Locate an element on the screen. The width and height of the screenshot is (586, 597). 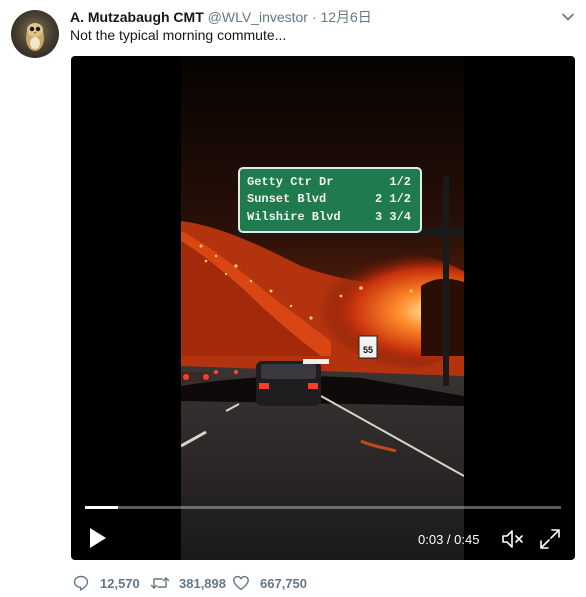
chevron-down-icon is located at coordinates (568, 17).